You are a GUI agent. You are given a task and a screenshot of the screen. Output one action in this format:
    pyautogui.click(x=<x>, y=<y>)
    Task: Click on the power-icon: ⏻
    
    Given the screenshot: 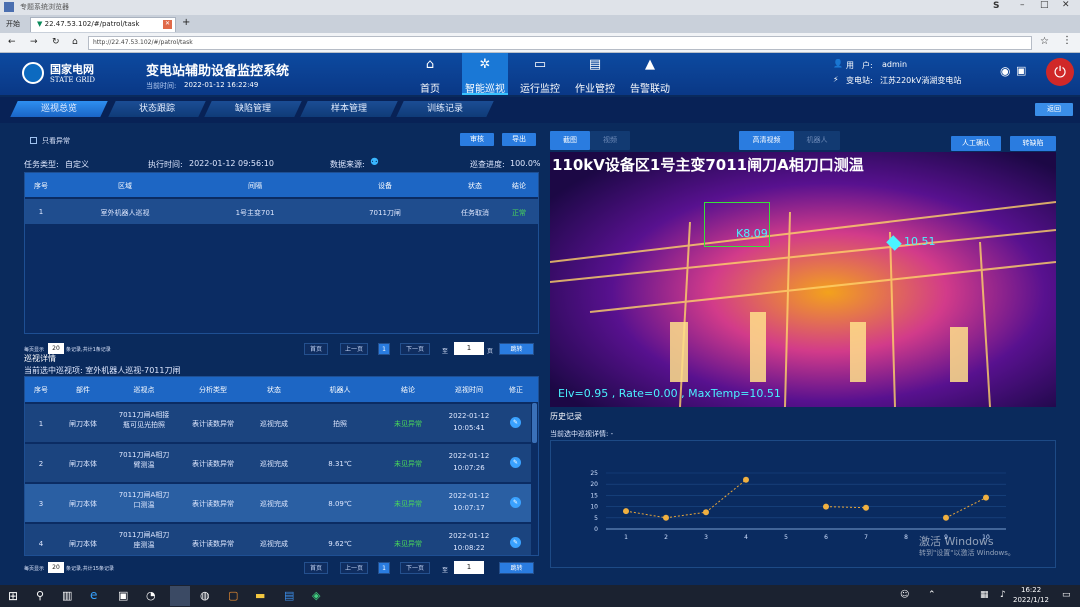 What is the action you would take?
    pyautogui.click(x=1060, y=72)
    